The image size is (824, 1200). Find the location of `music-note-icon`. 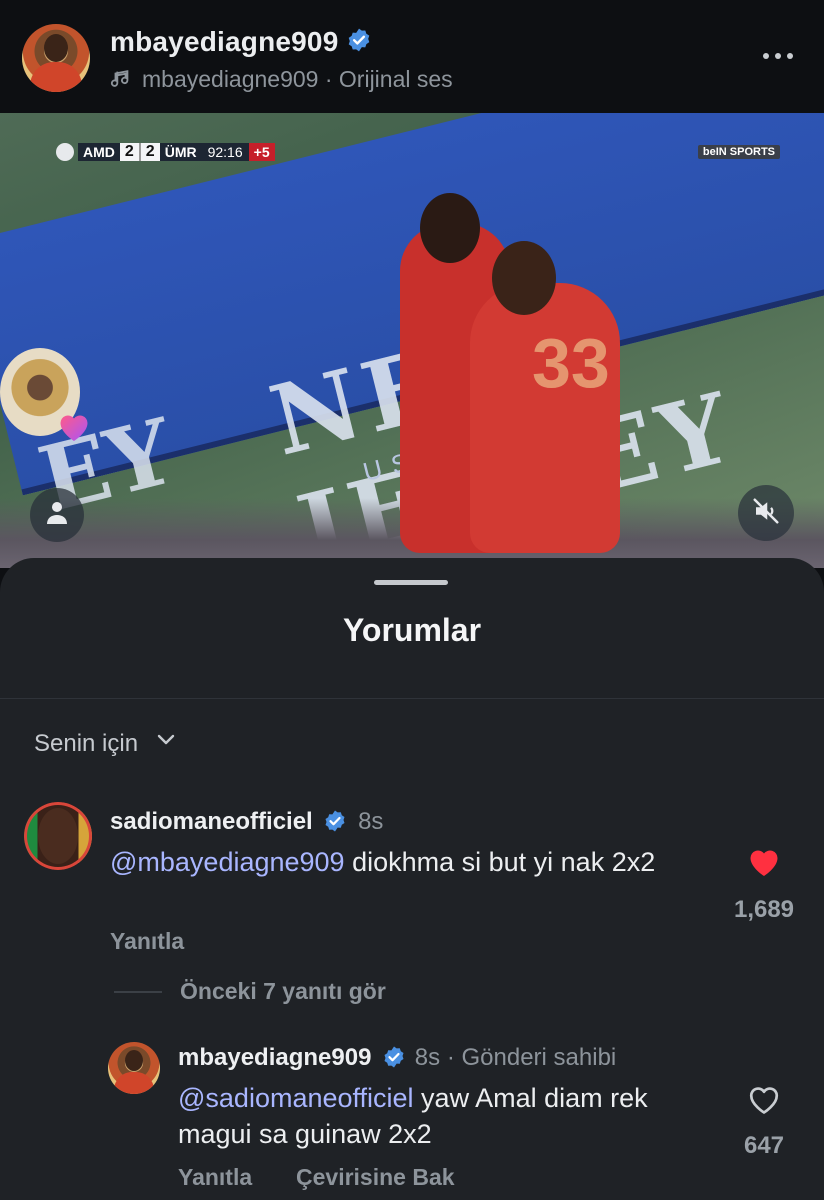

music-note-icon is located at coordinates (121, 82).